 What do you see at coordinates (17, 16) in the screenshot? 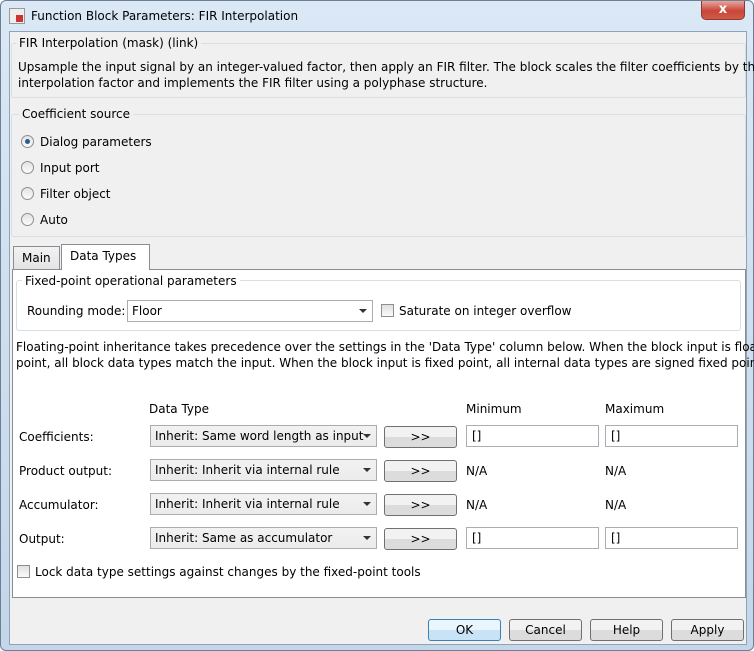
I see `simulink-app-icon` at bounding box center [17, 16].